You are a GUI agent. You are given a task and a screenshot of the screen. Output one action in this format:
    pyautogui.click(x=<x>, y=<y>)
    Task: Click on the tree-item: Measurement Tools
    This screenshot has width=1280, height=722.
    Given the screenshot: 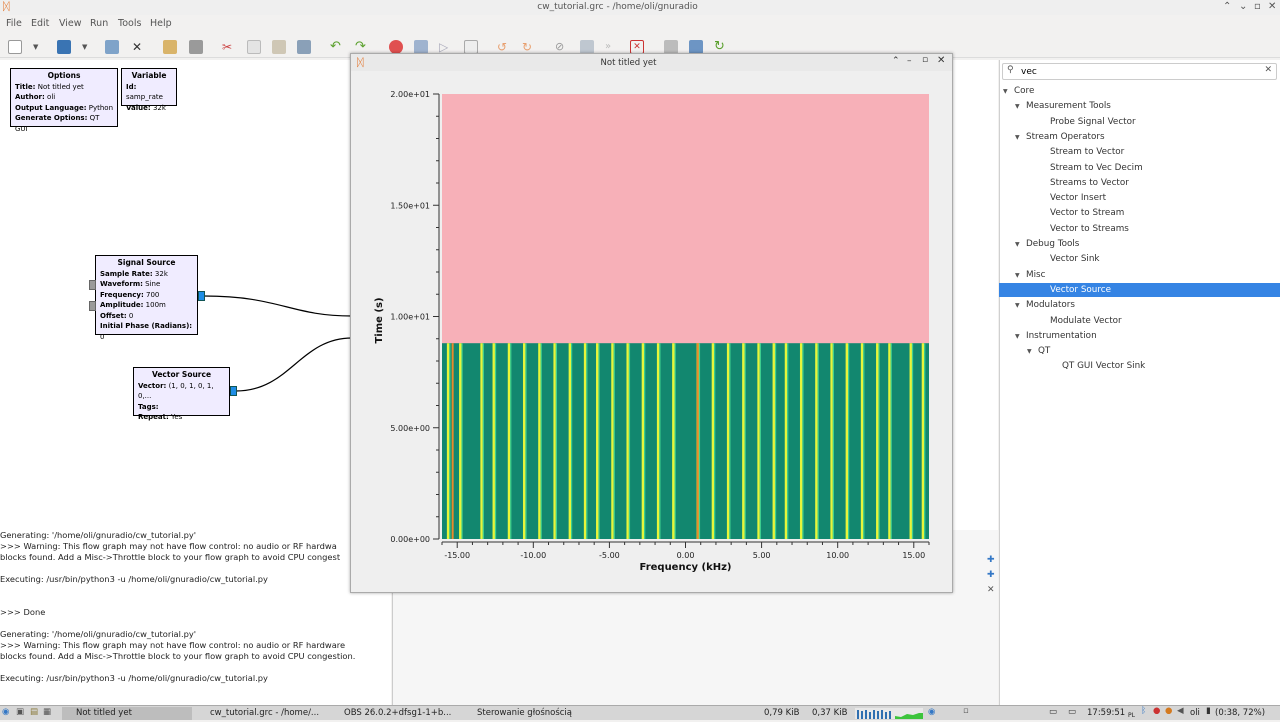 What is the action you would take?
    pyautogui.click(x=1068, y=106)
    